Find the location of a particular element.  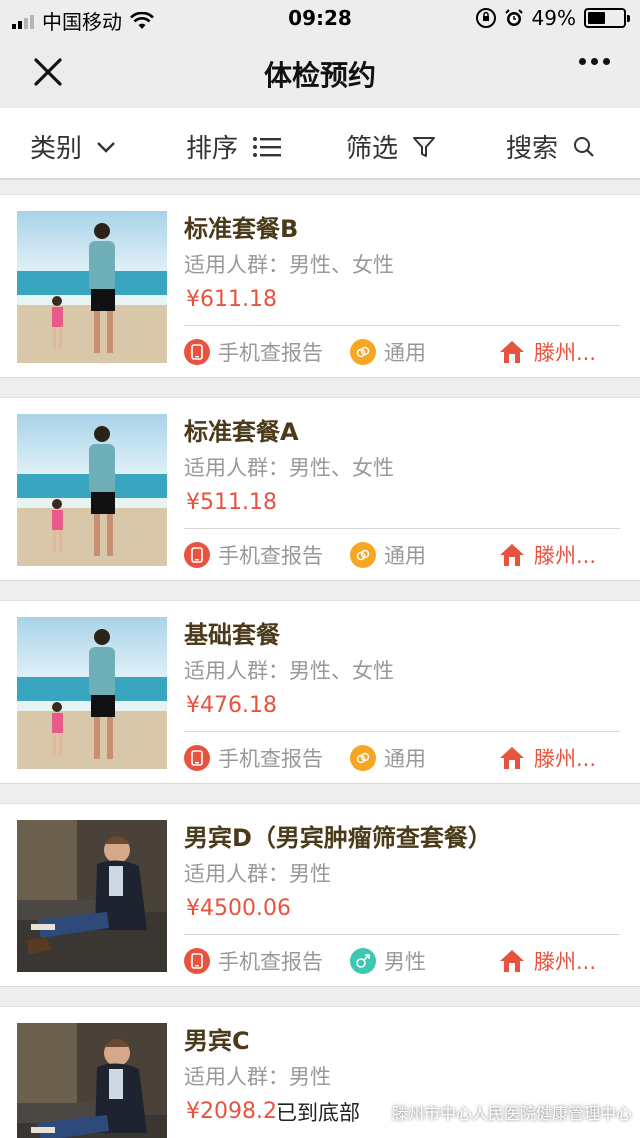

filter-sort: 排序 is located at coordinates (234, 146).